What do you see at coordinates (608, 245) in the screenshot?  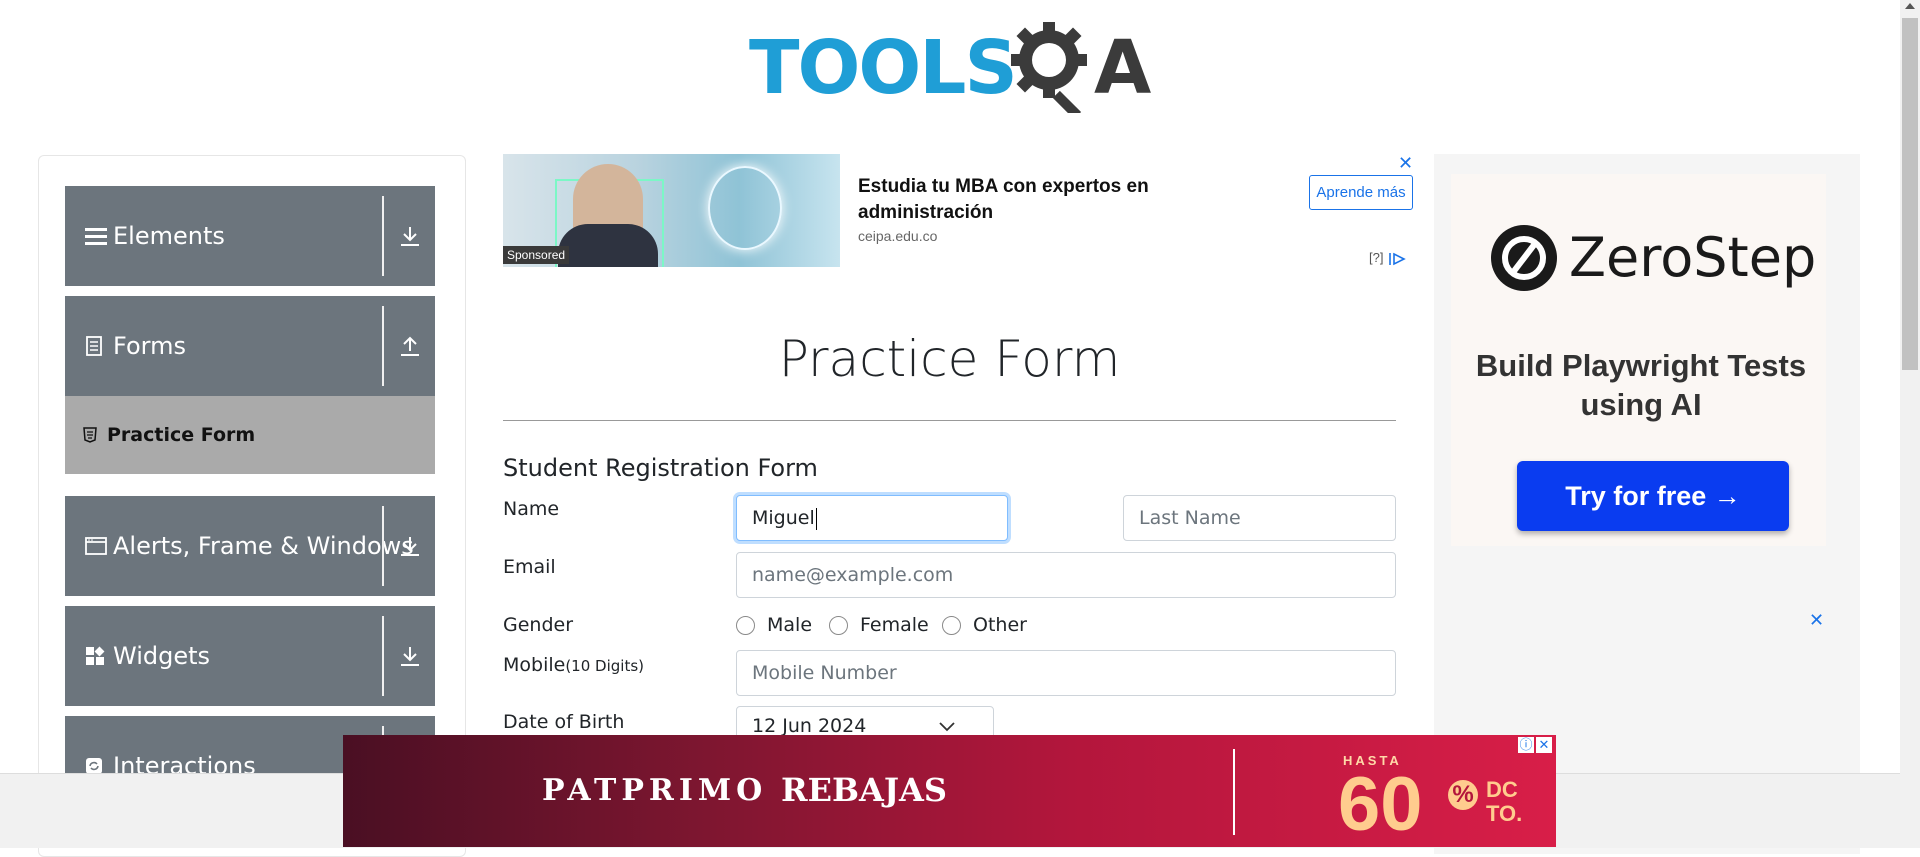 I see `ad-image-suit` at bounding box center [608, 245].